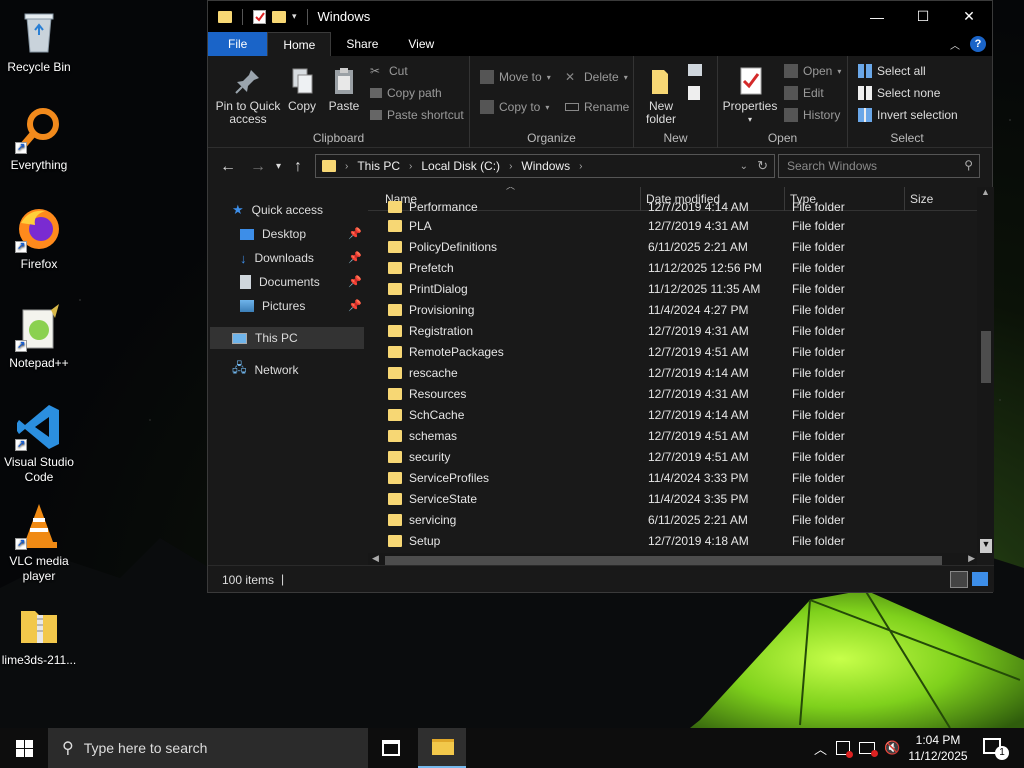 Image resolution: width=1024 pixels, height=768 pixels. What do you see at coordinates (39, 337) in the screenshot?
I see `desktop-icon-notepadpp: Notepad++` at bounding box center [39, 337].